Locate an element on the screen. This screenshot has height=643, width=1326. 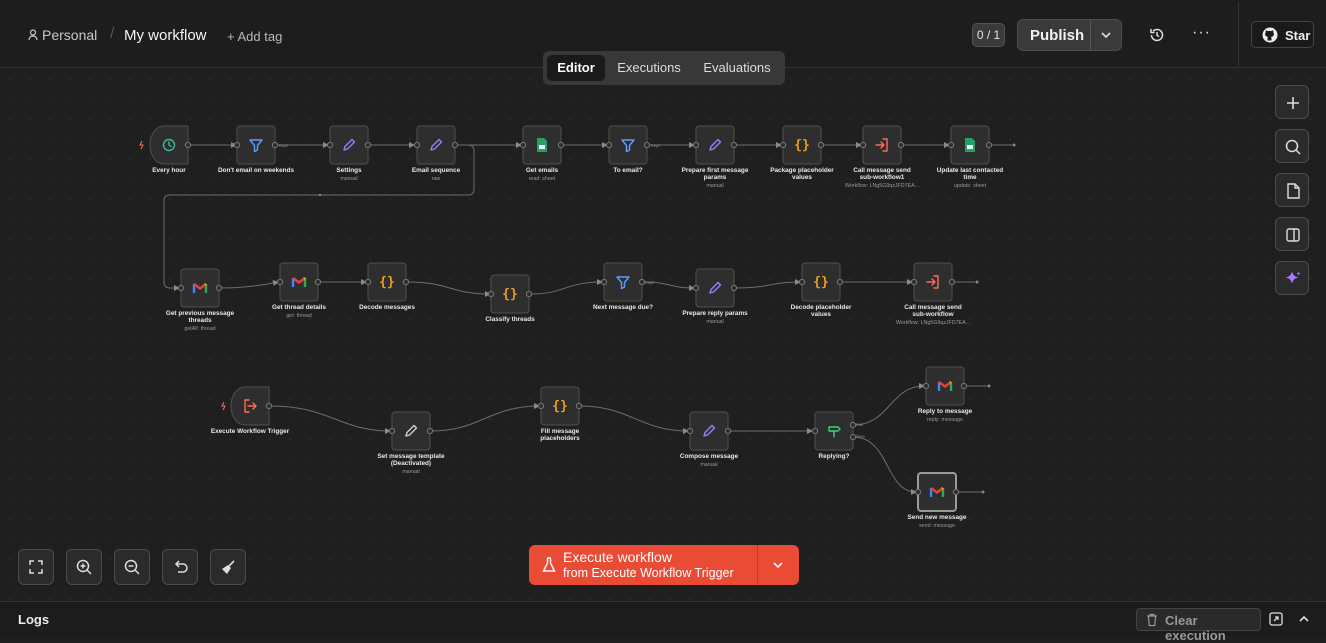
workflow-node: Prepare first messageparams manual is located at coordinates (715, 157).